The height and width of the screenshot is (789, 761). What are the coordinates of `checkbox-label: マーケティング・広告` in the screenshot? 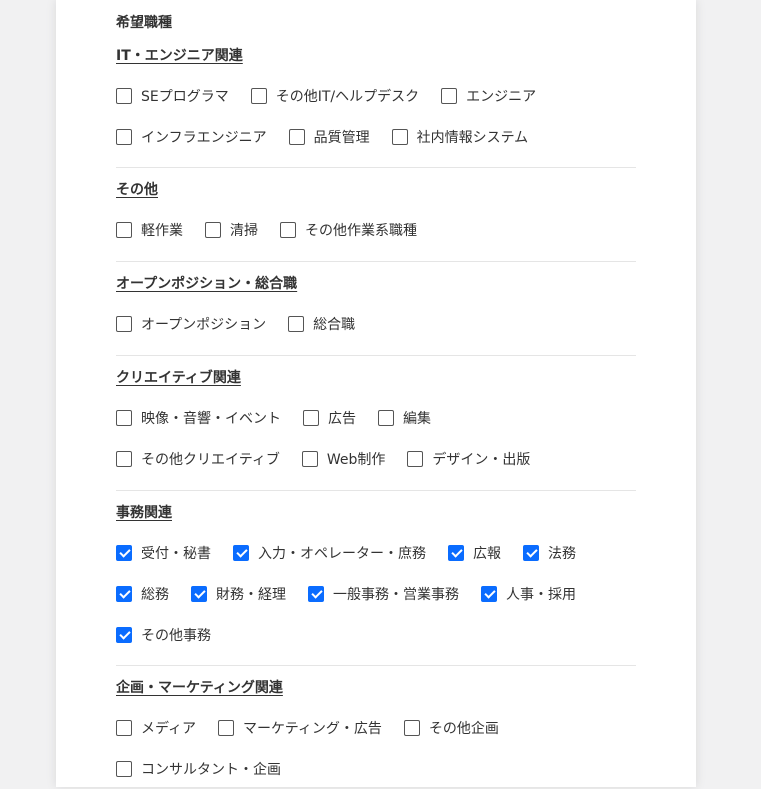 It's located at (312, 728).